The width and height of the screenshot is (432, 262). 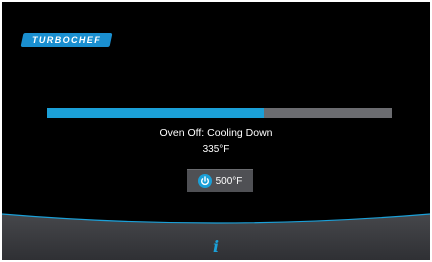 I want to click on setpoint-label: 500°F, so click(x=229, y=181).